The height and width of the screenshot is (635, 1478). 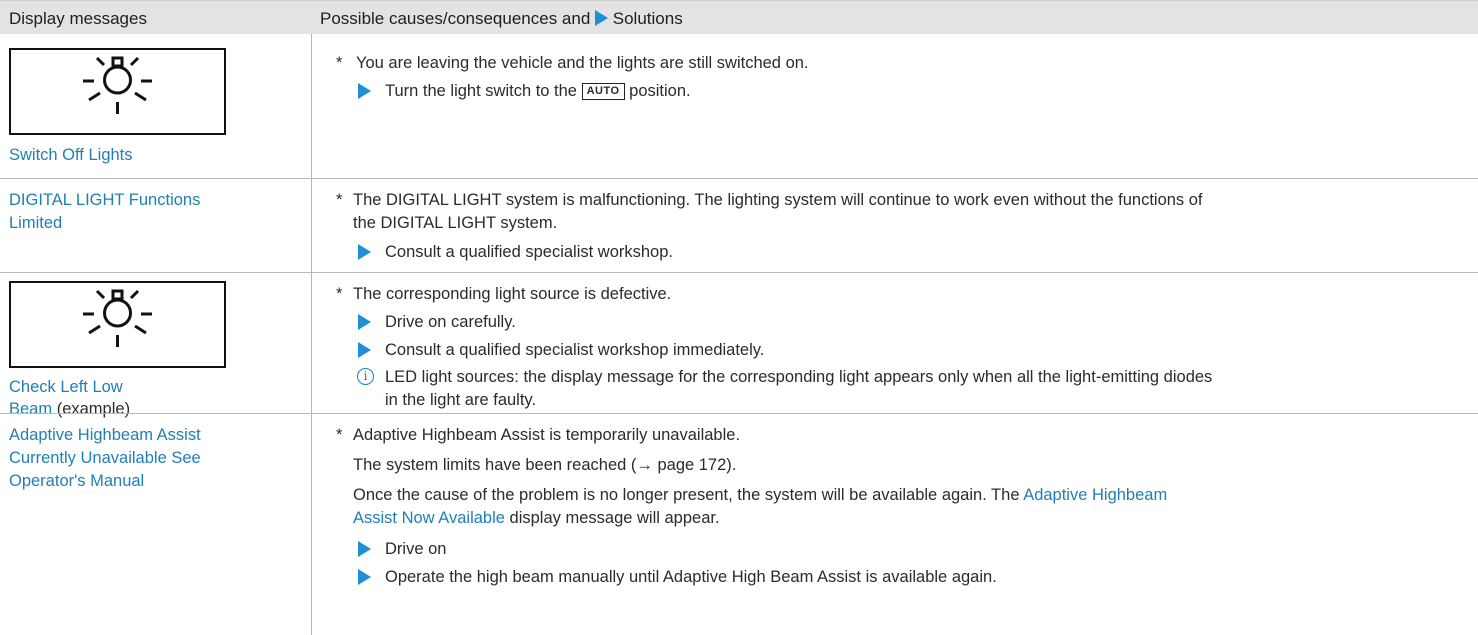 What do you see at coordinates (429, 518) in the screenshot?
I see `adaptive-highbeam-available-link-2: Assist Now Available` at bounding box center [429, 518].